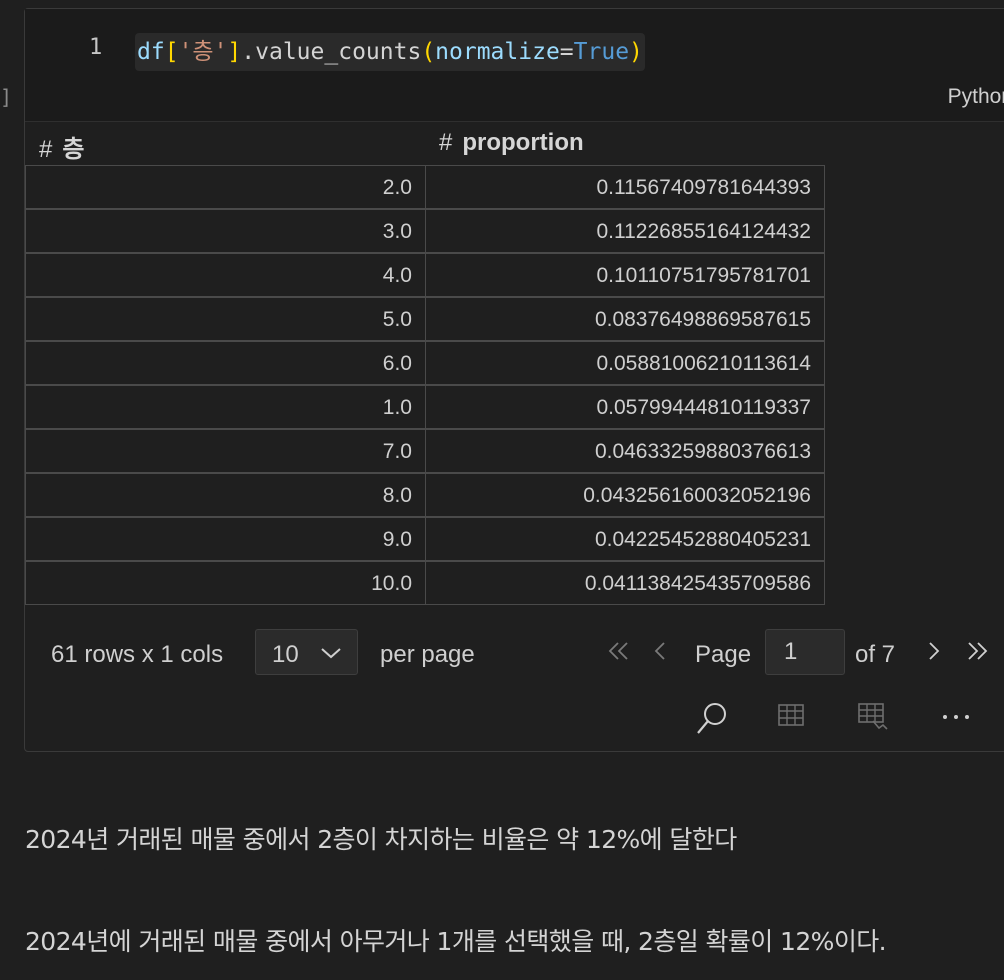 This screenshot has width=1004, height=980. What do you see at coordinates (225, 583) in the screenshot?
I see `table-cell-index: 10.0` at bounding box center [225, 583].